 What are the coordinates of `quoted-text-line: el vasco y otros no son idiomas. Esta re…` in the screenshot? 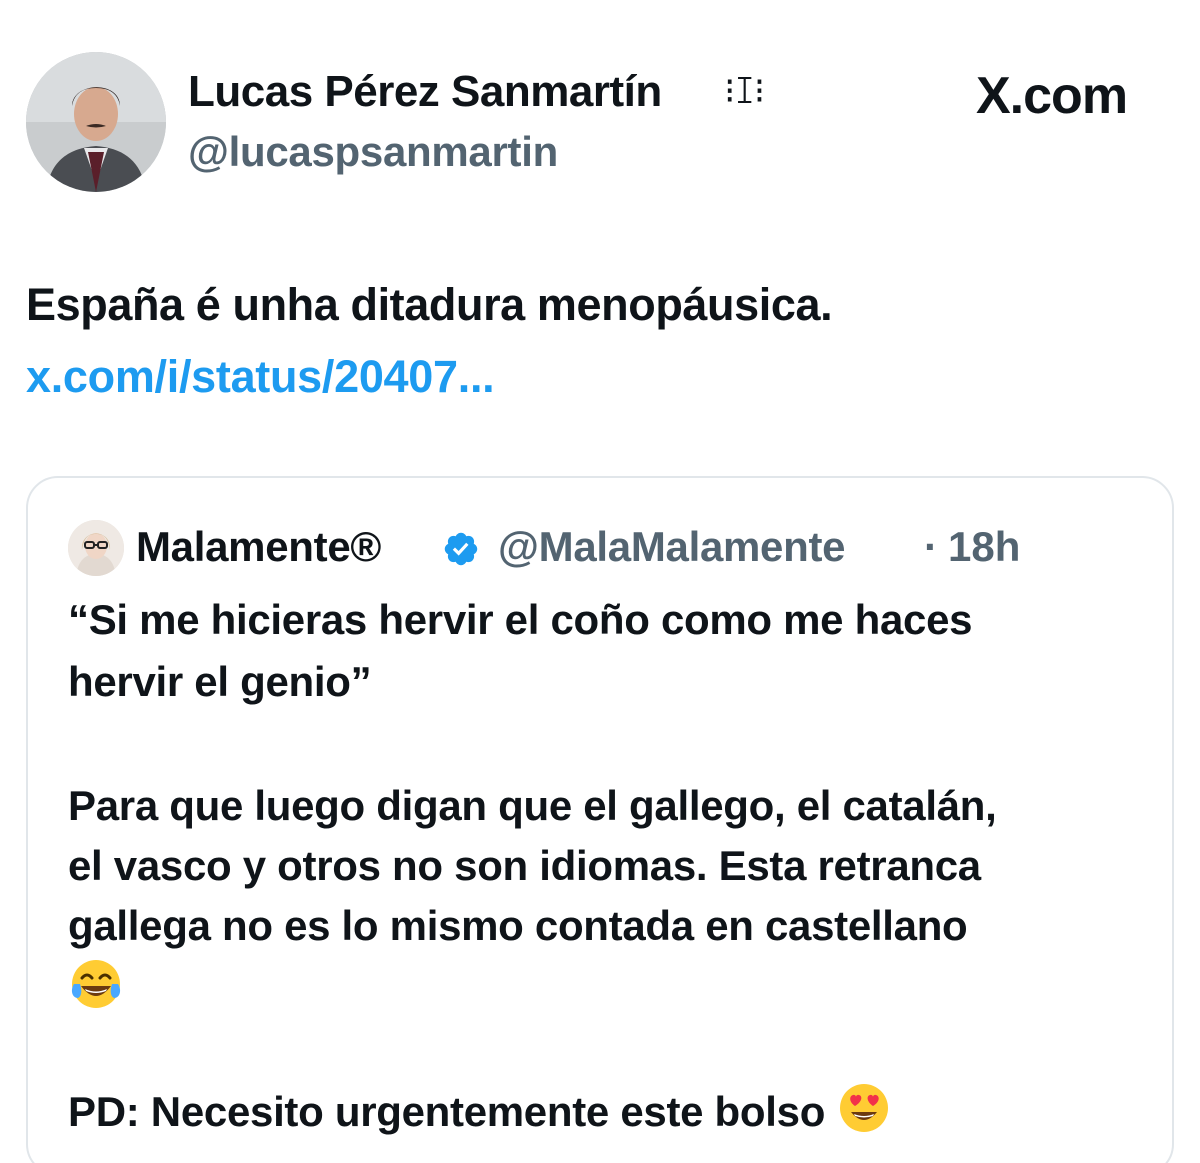 It's located at (524, 865).